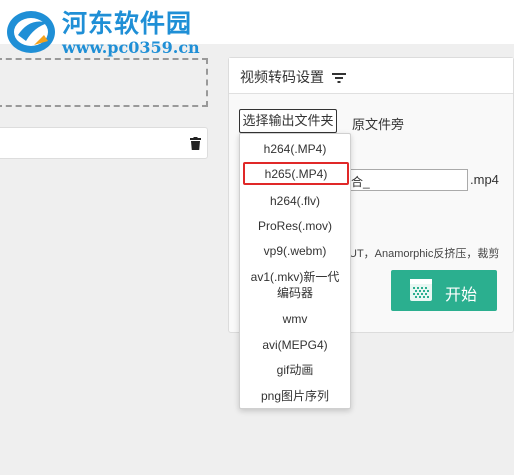 This screenshot has width=514, height=475. What do you see at coordinates (295, 226) in the screenshot?
I see `format-option-prores-mov: ProRes(.mov)` at bounding box center [295, 226].